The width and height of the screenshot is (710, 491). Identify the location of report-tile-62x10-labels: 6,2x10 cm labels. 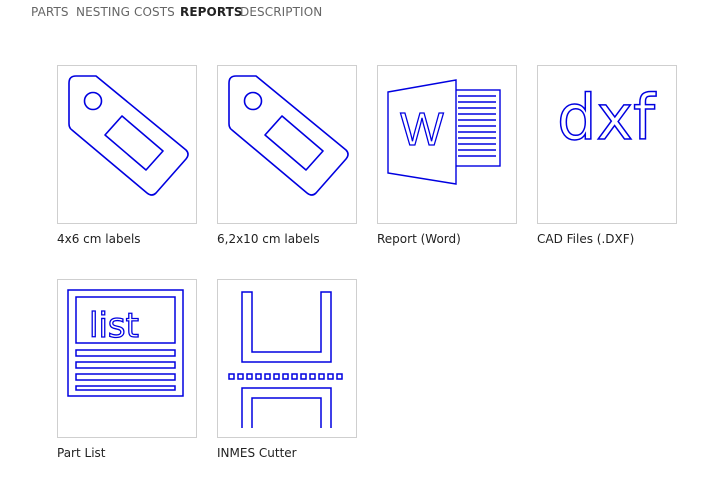
(287, 155).